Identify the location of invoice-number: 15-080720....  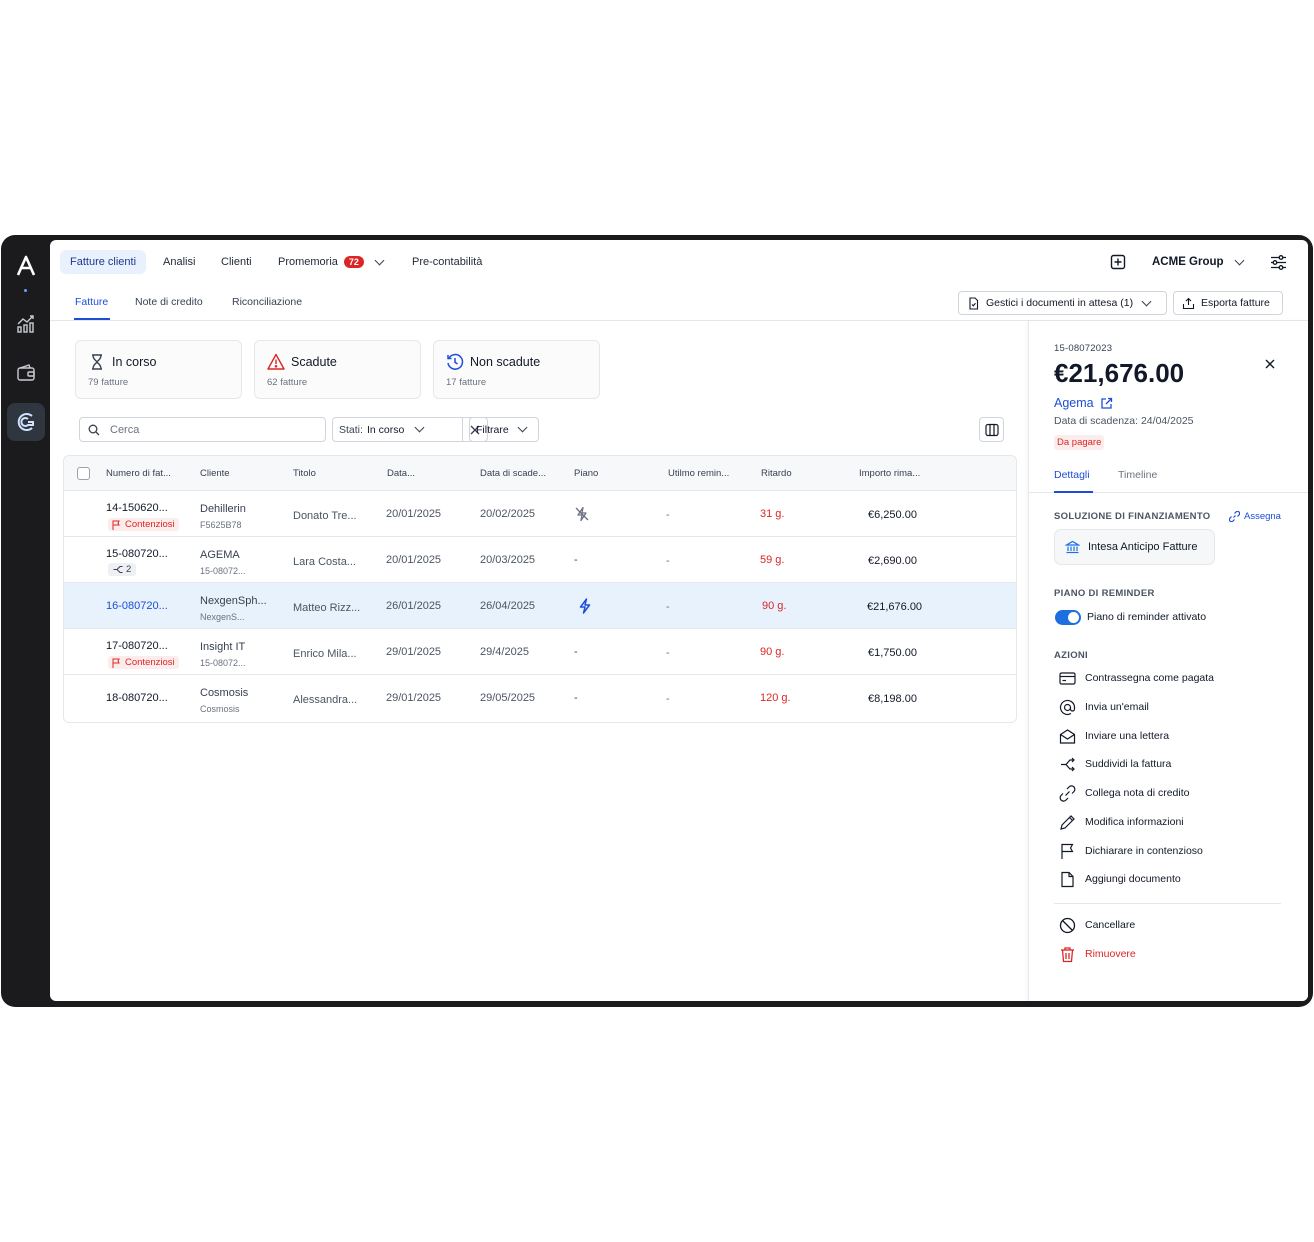
(137, 554).